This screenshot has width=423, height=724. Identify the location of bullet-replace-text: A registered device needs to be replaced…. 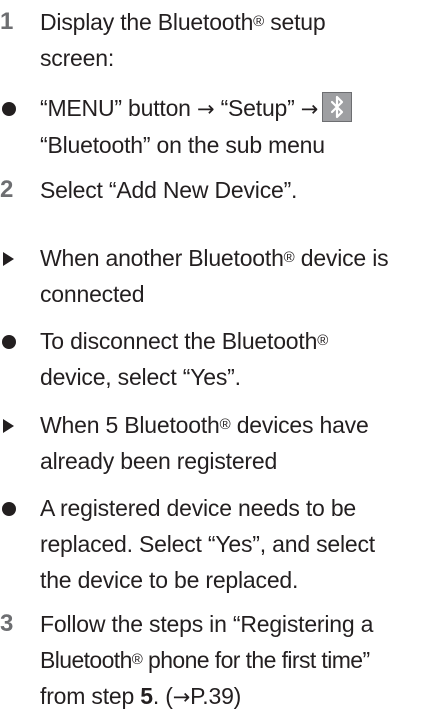
(207, 544).